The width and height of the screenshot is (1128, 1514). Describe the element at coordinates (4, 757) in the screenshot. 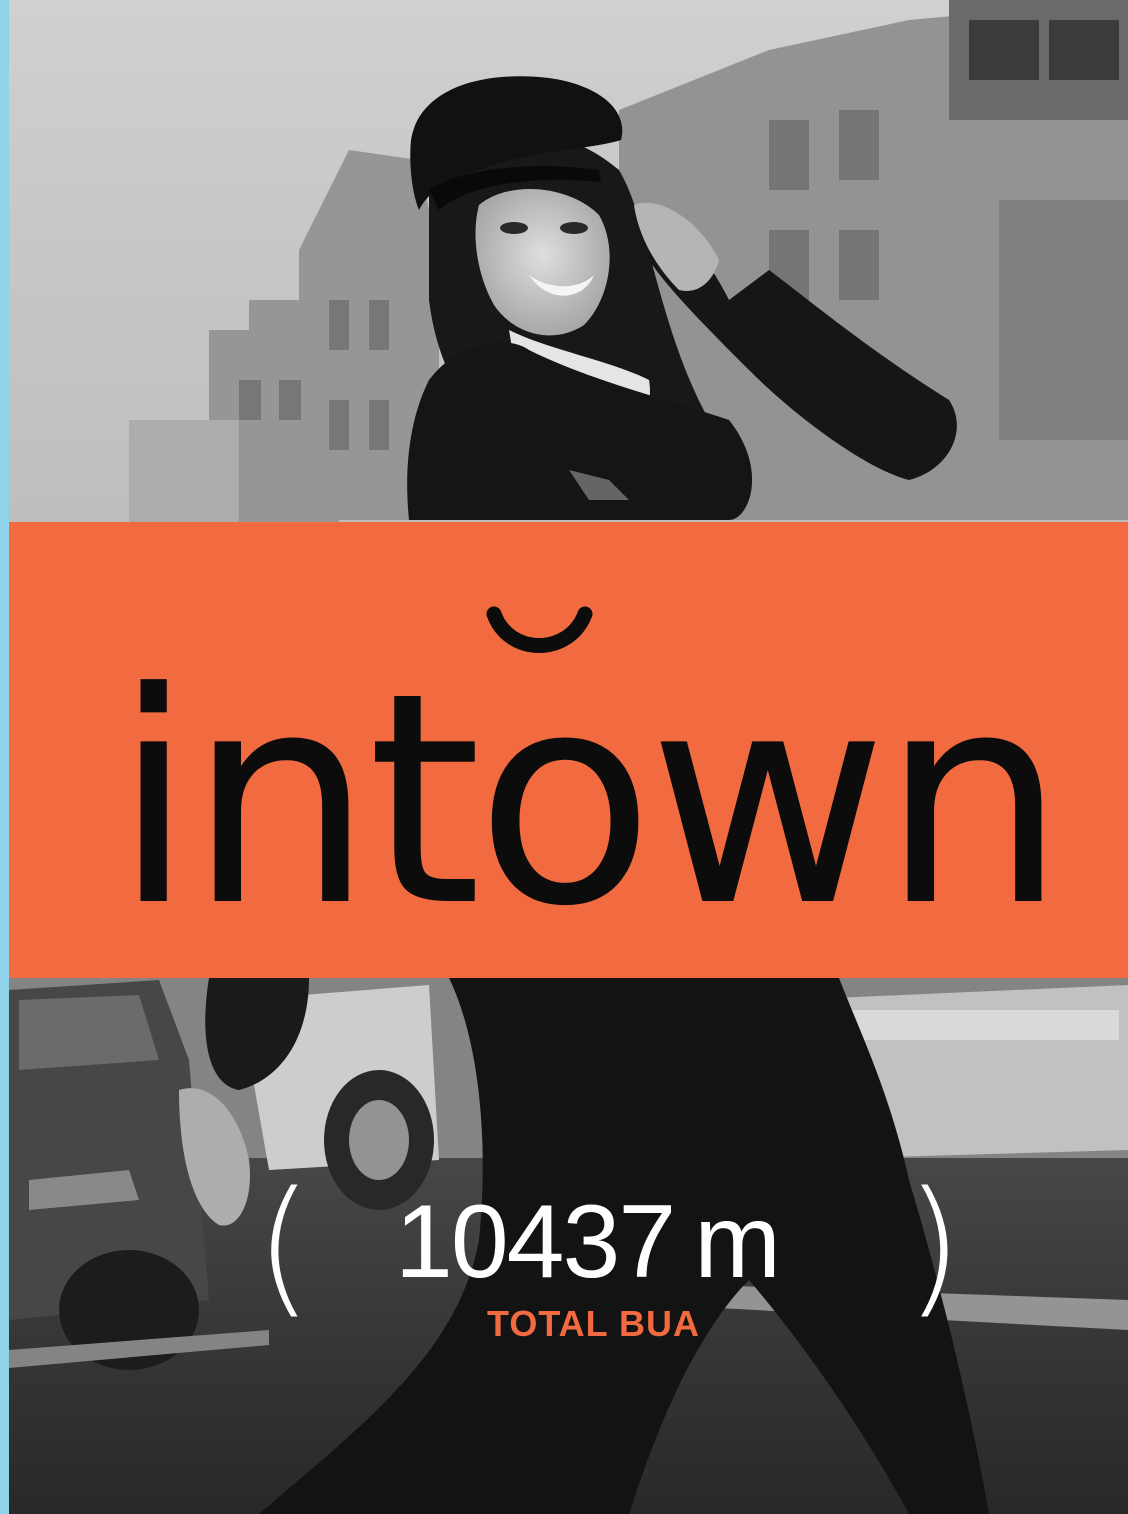

I see `edge-strip` at that location.